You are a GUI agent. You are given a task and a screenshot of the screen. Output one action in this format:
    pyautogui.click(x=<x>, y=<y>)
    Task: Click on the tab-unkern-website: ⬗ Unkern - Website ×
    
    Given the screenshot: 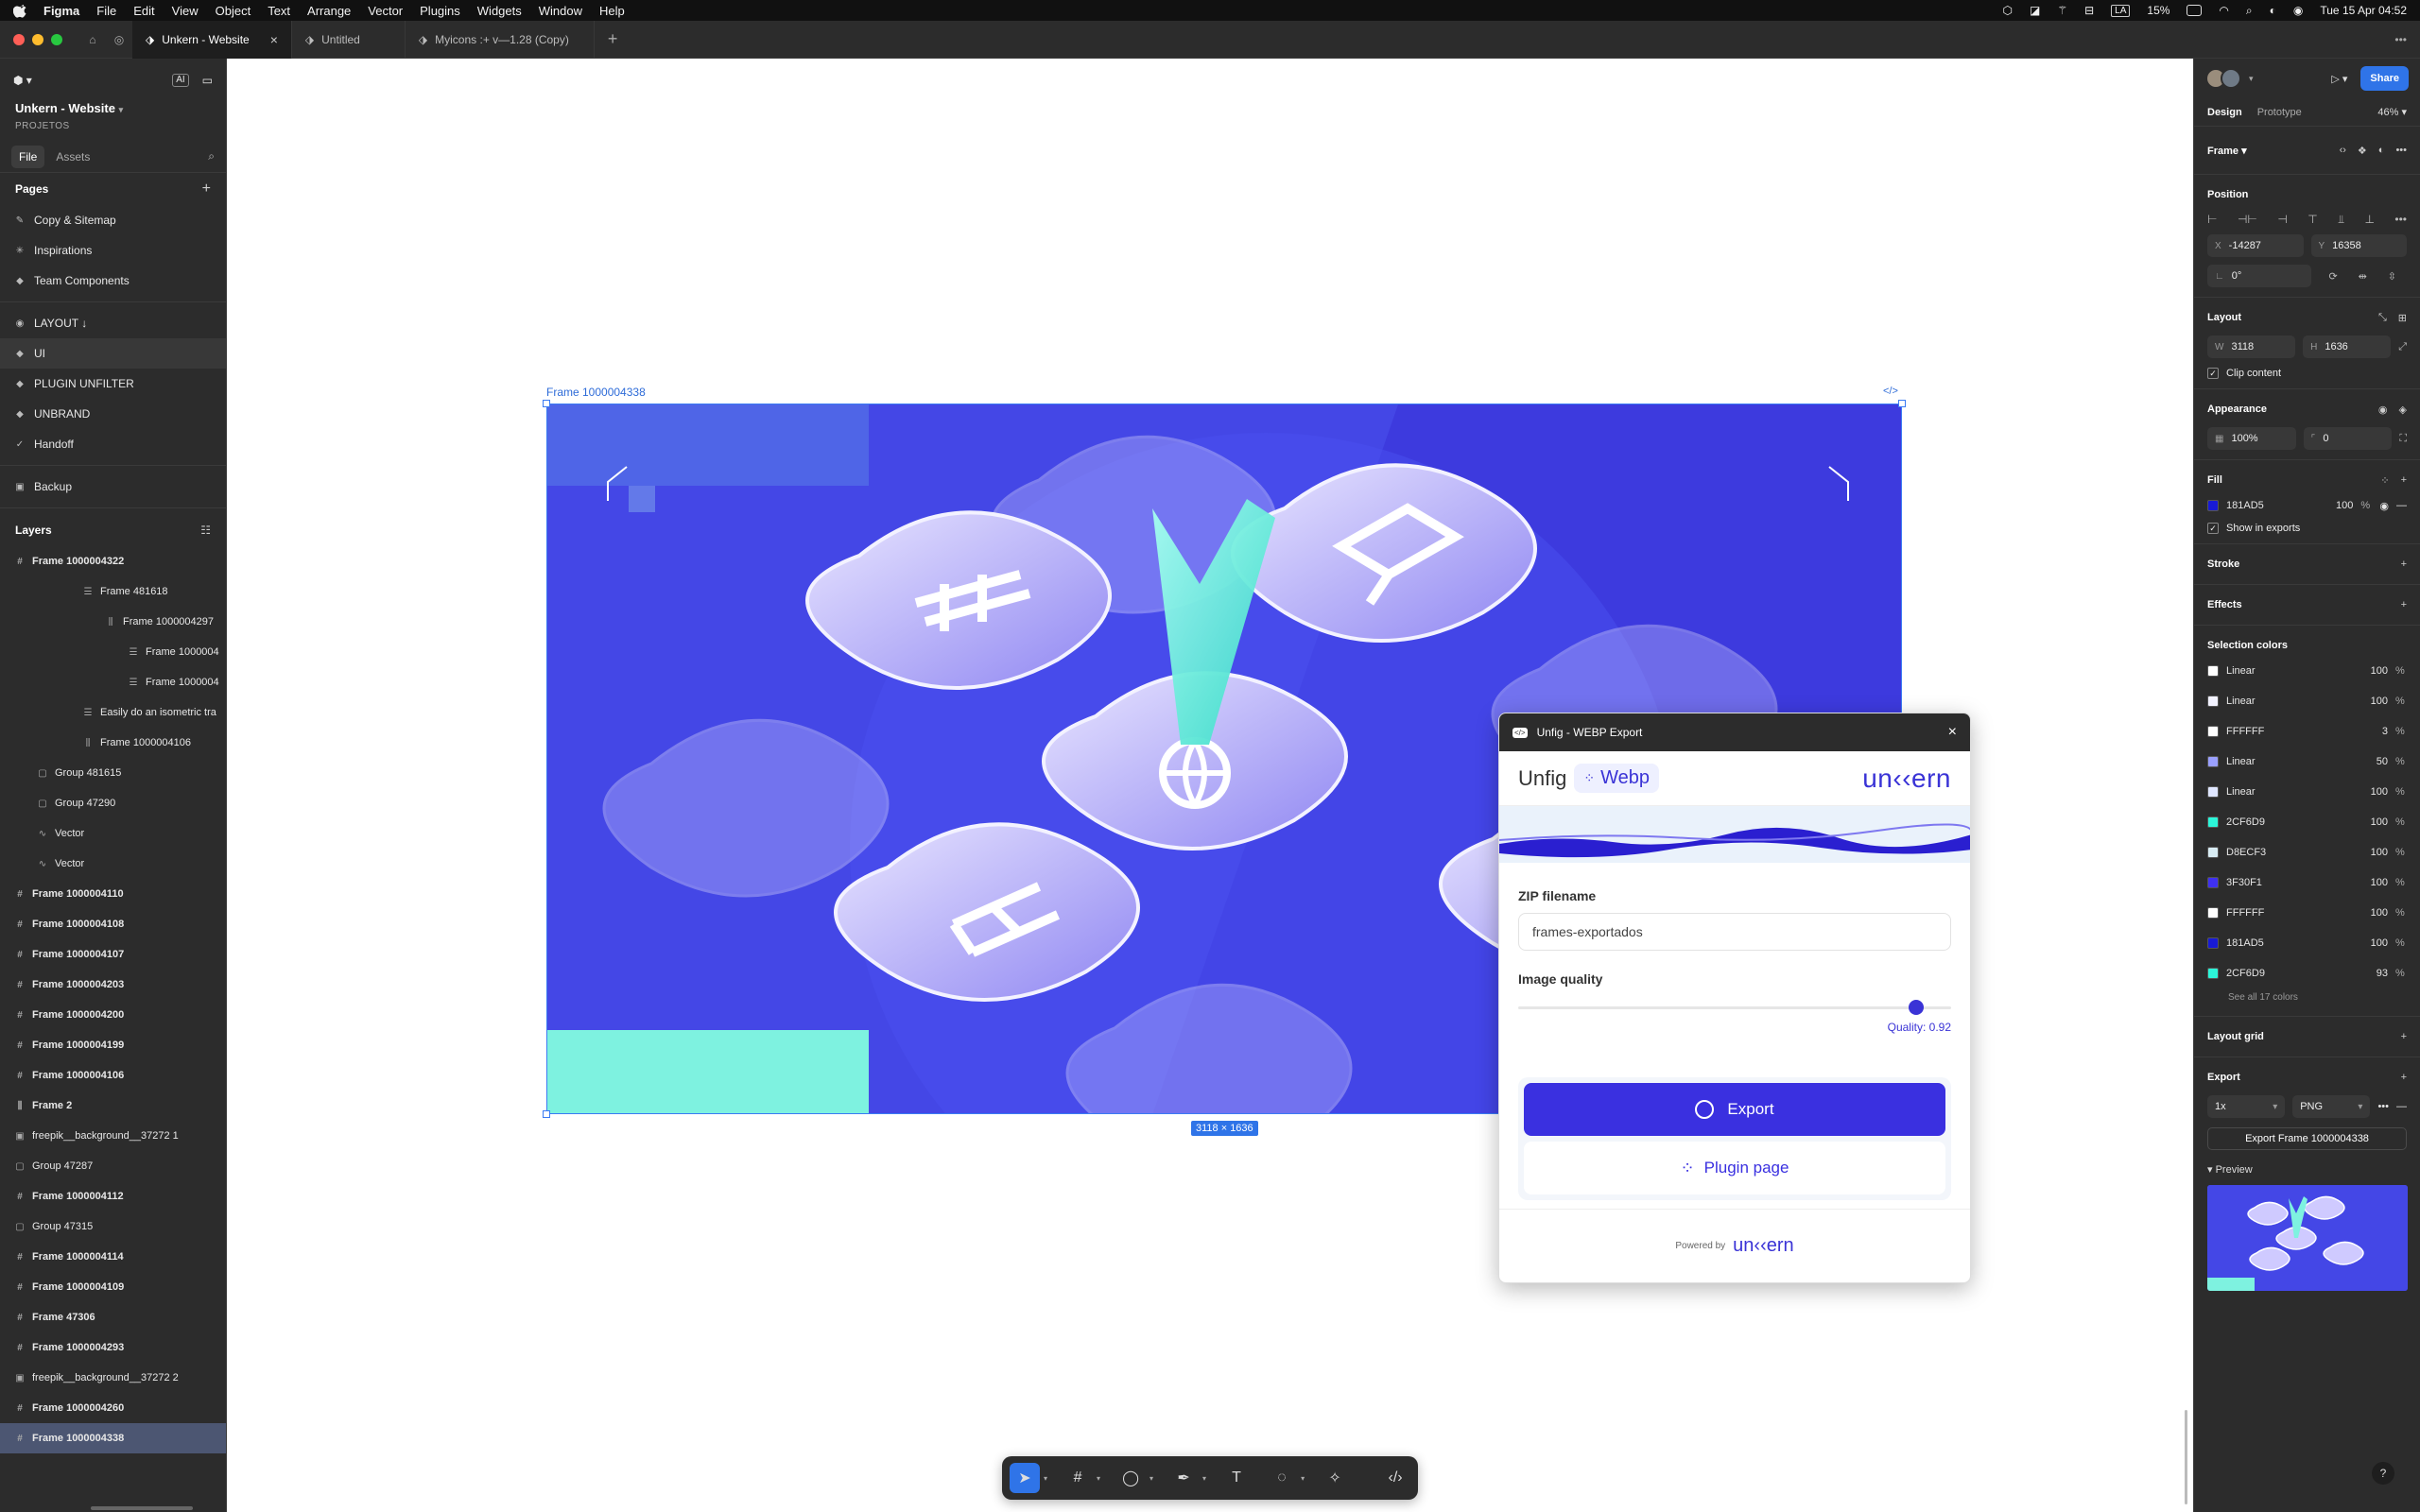 What is the action you would take?
    pyautogui.click(x=212, y=39)
    